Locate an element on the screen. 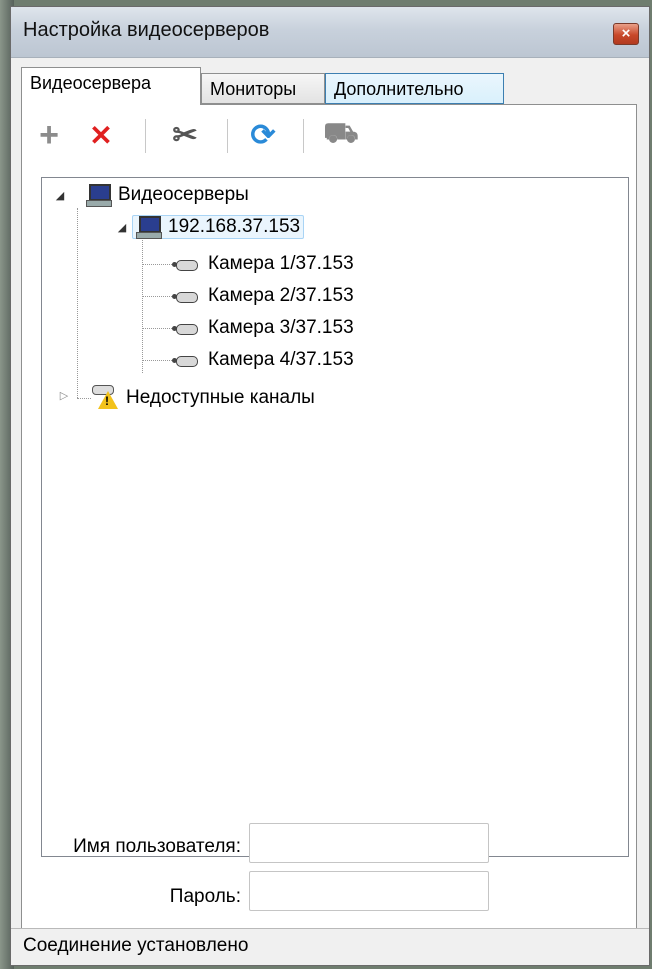 This screenshot has height=969, width=652. tree-node-videoservers: Видеосерверы is located at coordinates (167, 195).